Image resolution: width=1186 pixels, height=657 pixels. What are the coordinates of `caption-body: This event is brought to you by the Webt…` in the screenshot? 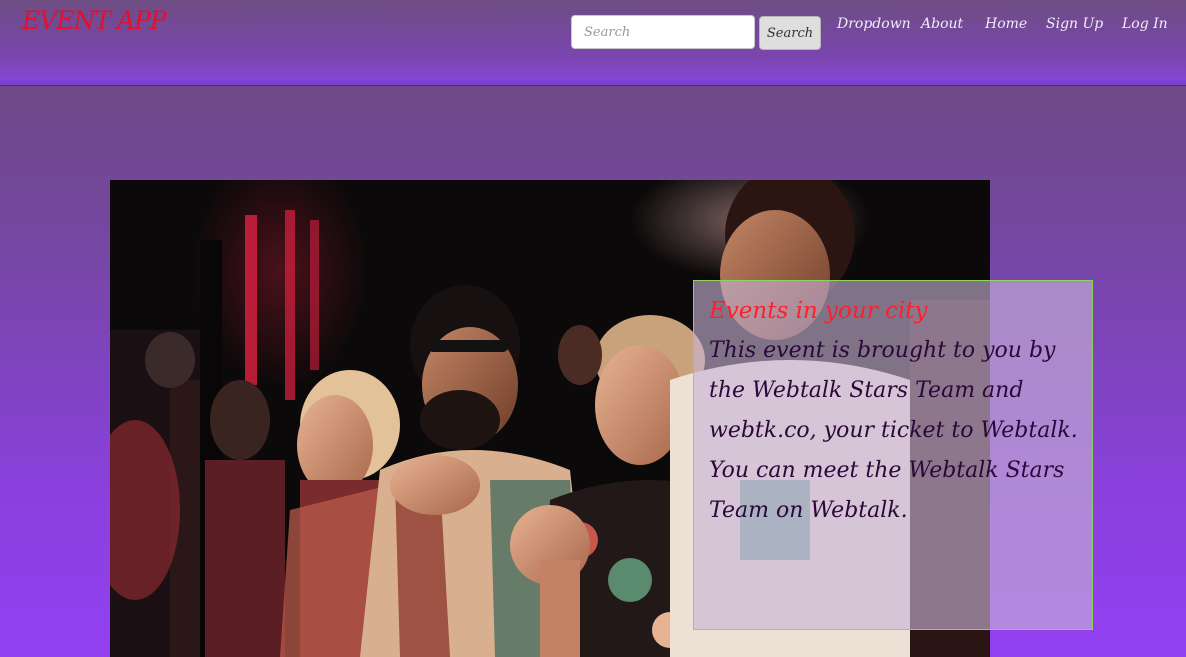 It's located at (893, 430).